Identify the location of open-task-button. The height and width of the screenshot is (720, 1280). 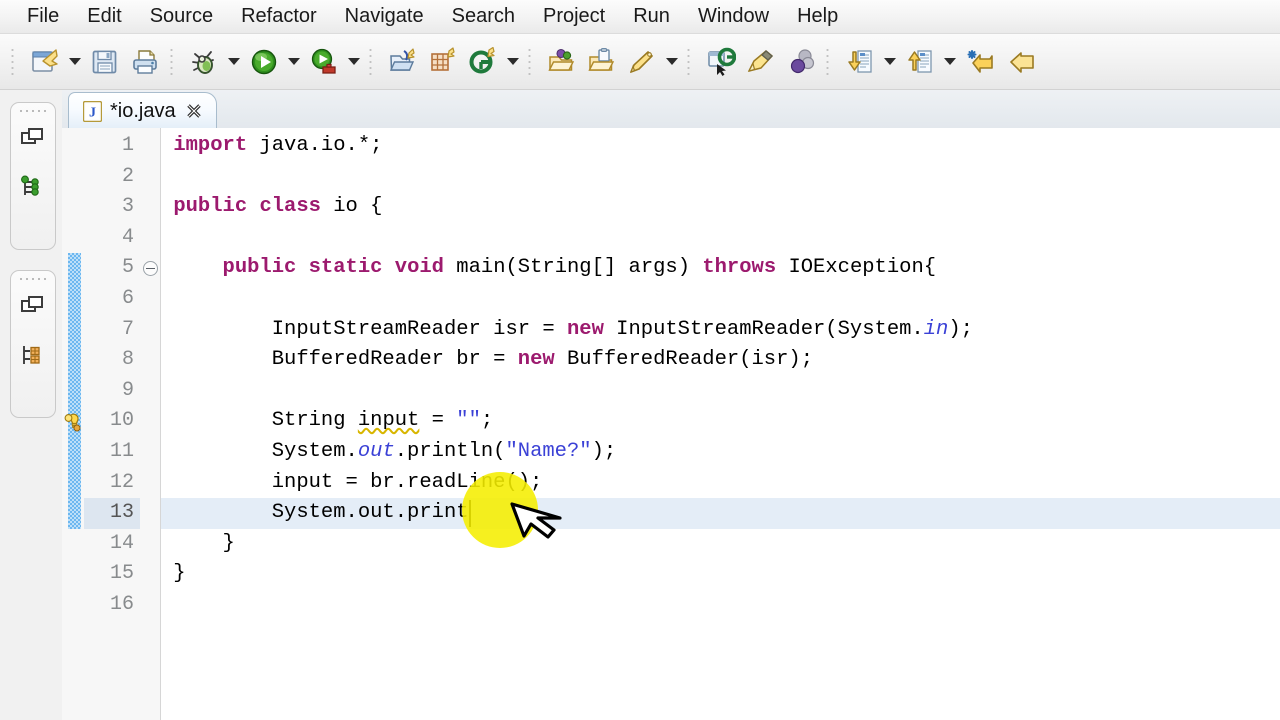
(602, 62).